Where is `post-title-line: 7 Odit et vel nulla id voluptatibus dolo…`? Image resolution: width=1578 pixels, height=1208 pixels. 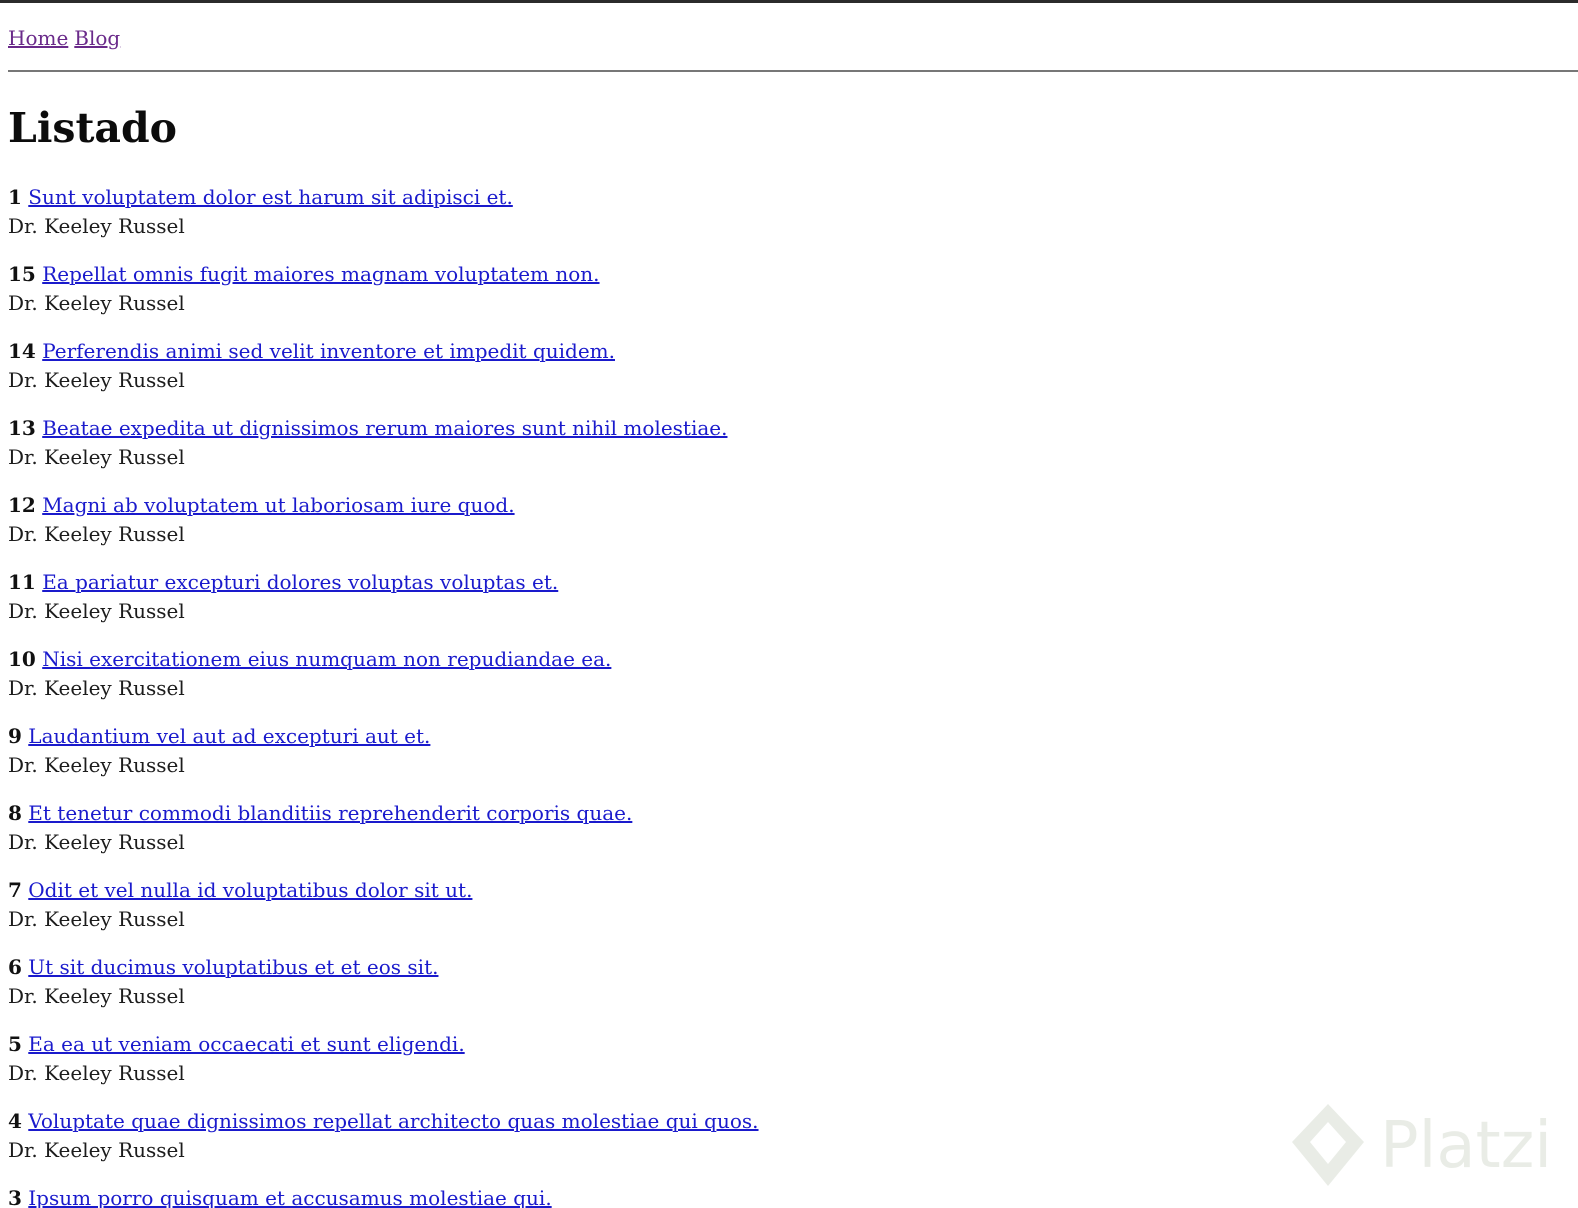 post-title-line: 7 Odit et vel nulla id voluptatibus dolo… is located at coordinates (758, 890).